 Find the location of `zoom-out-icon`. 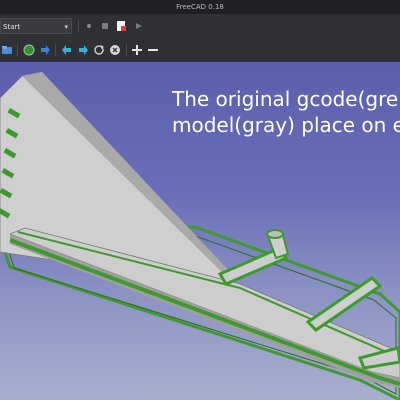

zoom-out-icon is located at coordinates (153, 50).